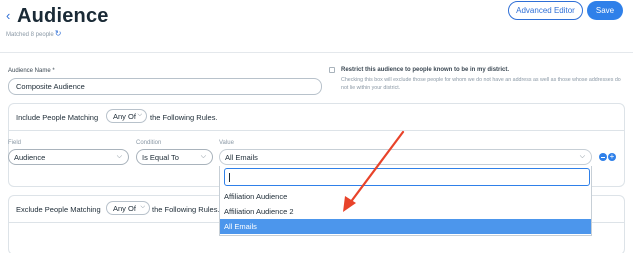  I want to click on dropdown-search-input, so click(407, 177).